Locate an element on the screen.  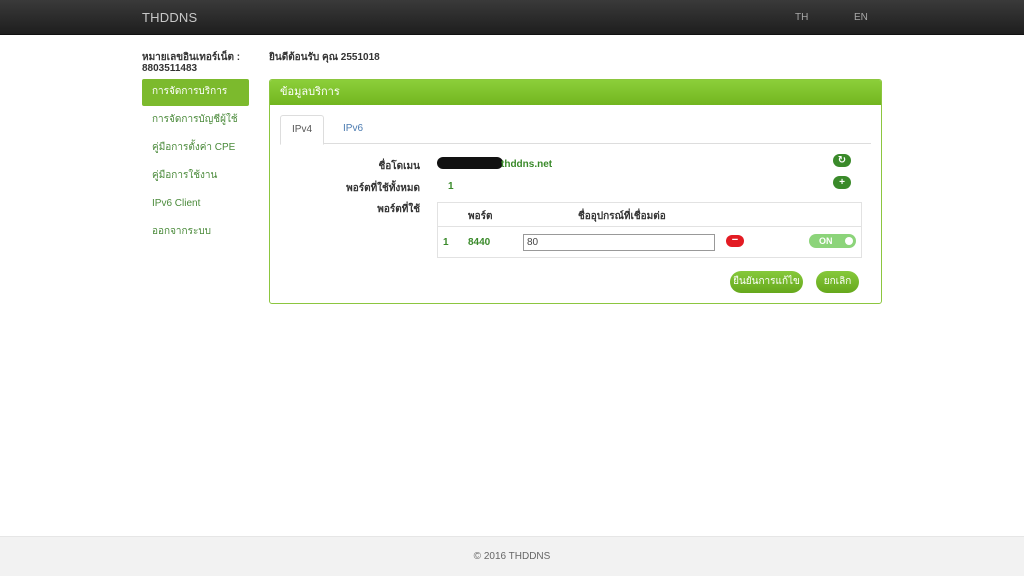
remove-port-icon: − is located at coordinates (735, 241).